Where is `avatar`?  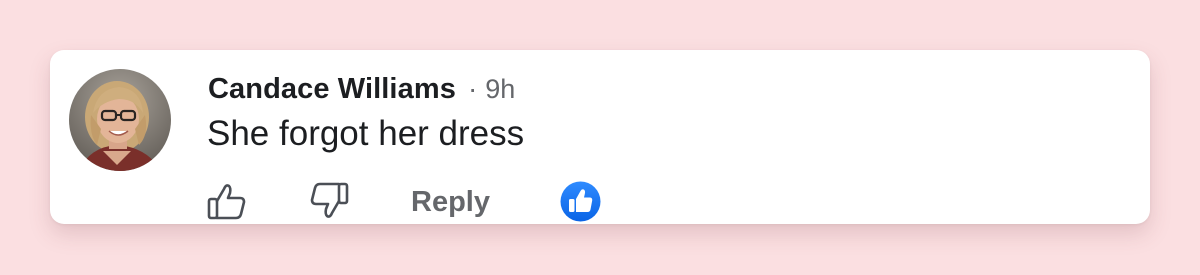
avatar is located at coordinates (120, 120).